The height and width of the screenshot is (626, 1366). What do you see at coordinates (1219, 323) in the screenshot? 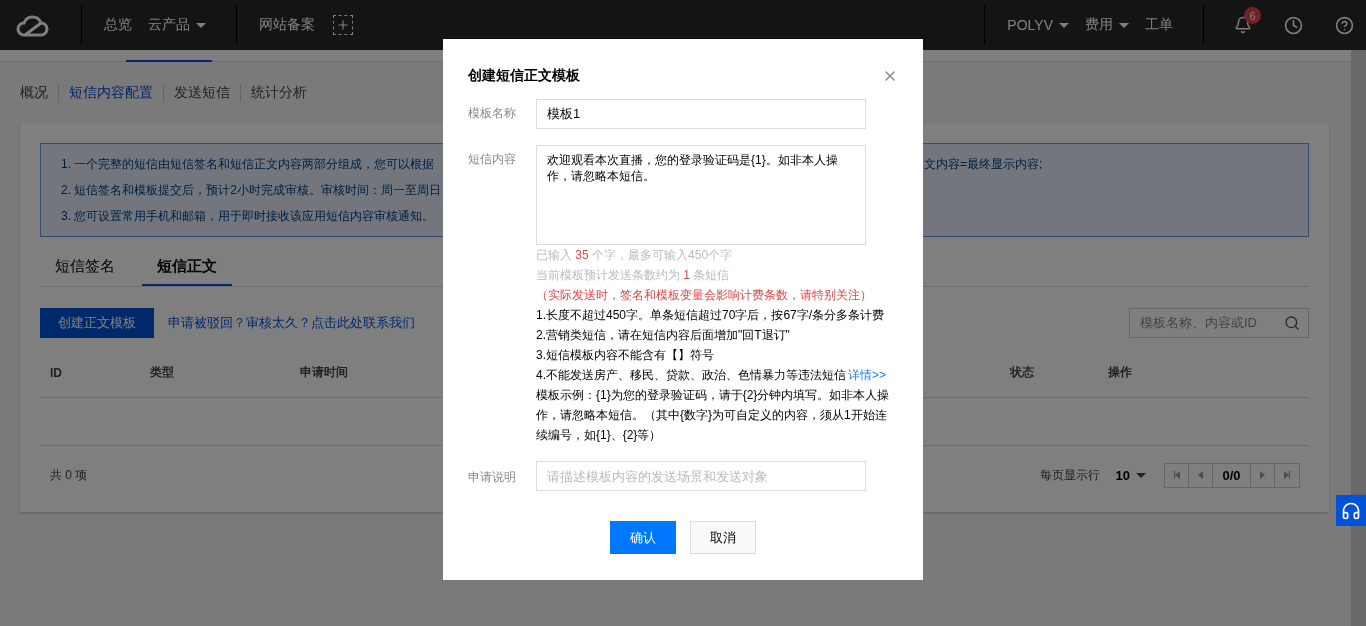
I see `search-field: 模板名称、内容或ID` at bounding box center [1219, 323].